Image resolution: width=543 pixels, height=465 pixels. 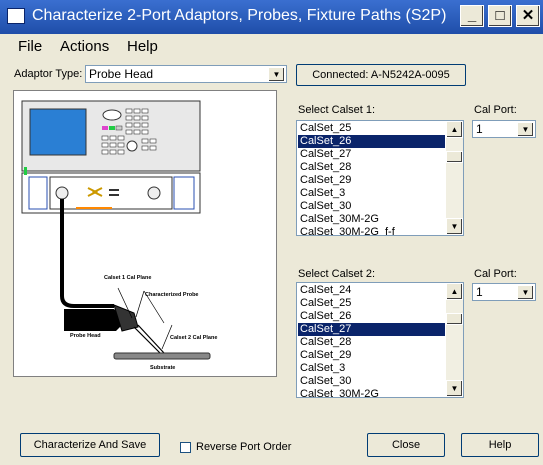 What do you see at coordinates (244, 447) in the screenshot?
I see `reverse-port-order-label: Reverse Port Order` at bounding box center [244, 447].